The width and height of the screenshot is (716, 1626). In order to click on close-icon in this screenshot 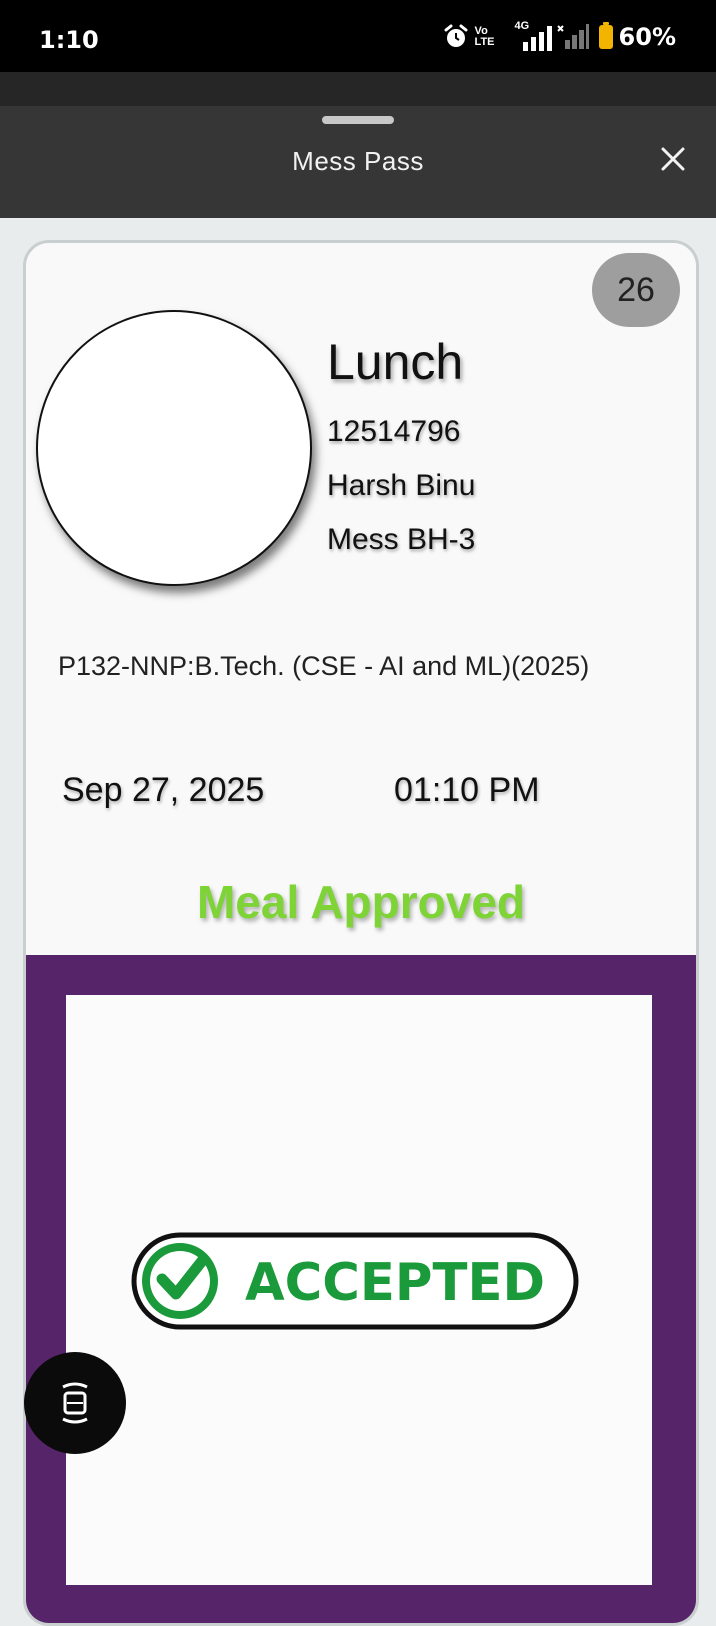, I will do `click(673, 159)`.